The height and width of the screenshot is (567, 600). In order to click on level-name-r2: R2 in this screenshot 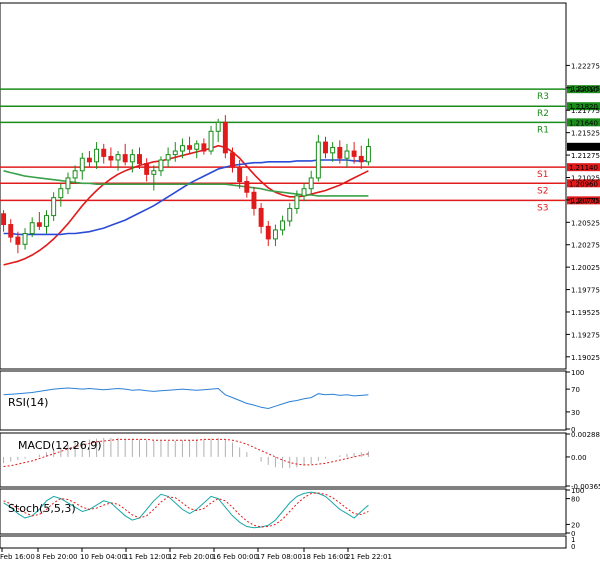, I will do `click(543, 114)`.